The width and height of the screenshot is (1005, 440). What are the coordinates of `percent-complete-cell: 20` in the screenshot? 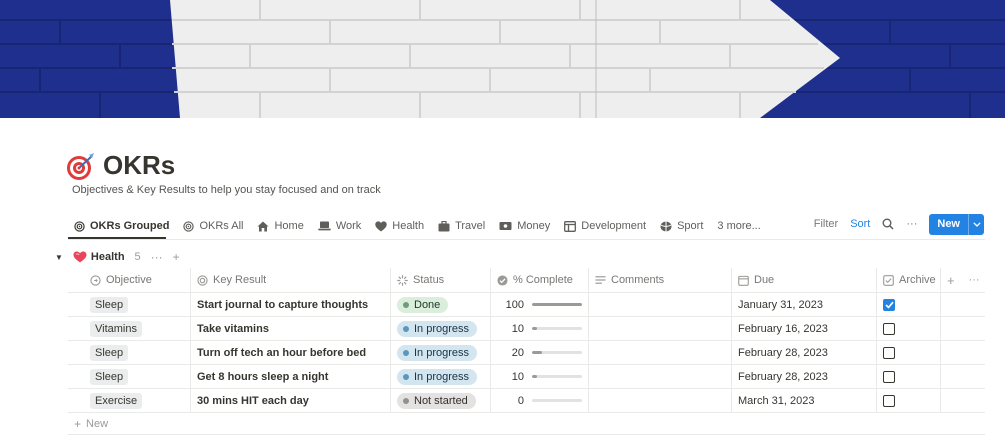 It's located at (540, 352).